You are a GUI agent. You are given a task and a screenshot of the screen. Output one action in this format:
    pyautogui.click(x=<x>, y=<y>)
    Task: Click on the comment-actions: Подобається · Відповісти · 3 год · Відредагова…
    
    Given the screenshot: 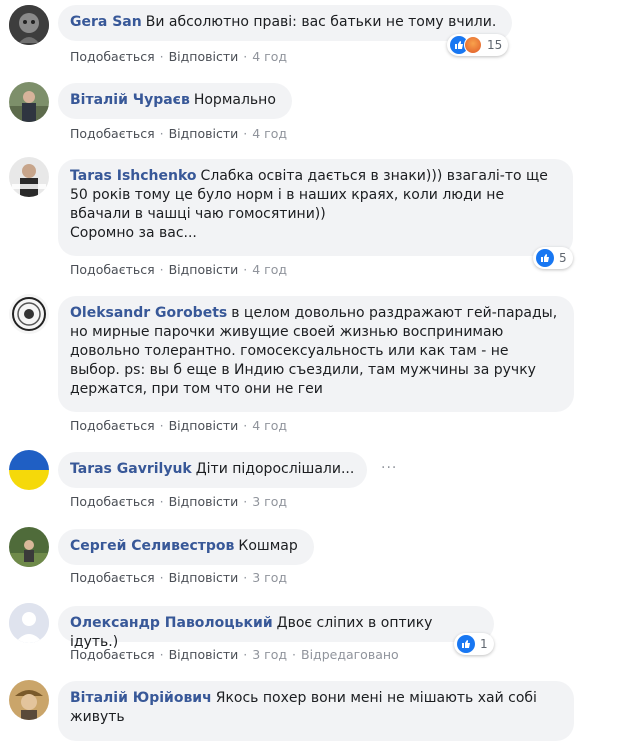 What is the action you would take?
    pyautogui.click(x=234, y=654)
    